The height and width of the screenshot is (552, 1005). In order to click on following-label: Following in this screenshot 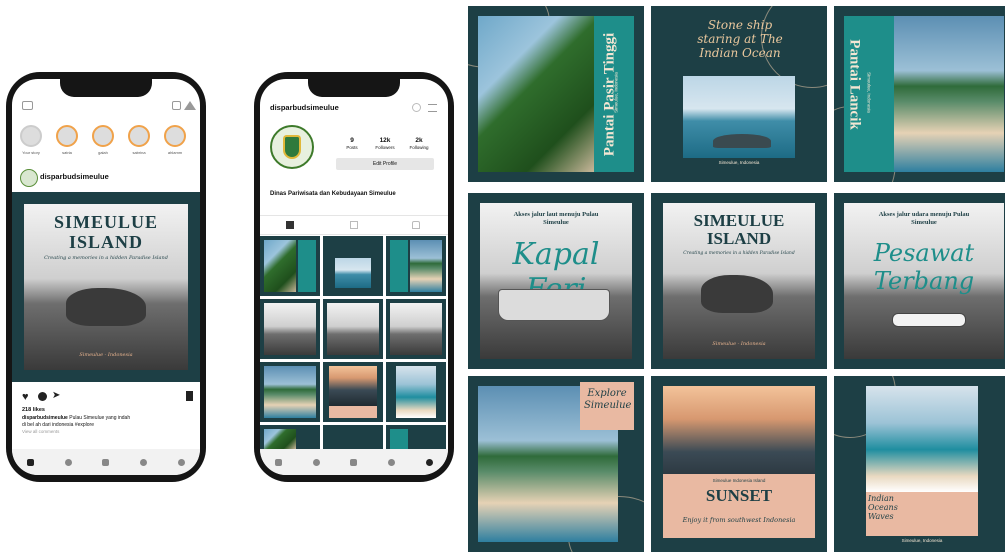, I will do `click(419, 147)`.